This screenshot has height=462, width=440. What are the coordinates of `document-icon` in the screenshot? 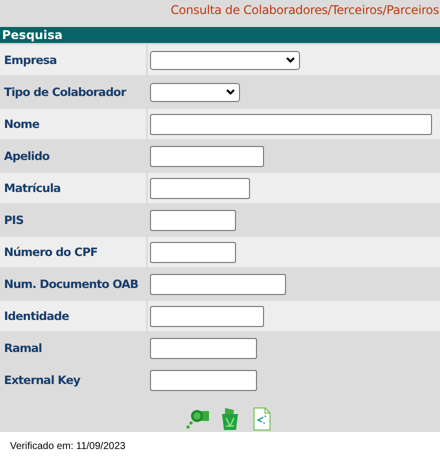 It's located at (262, 419).